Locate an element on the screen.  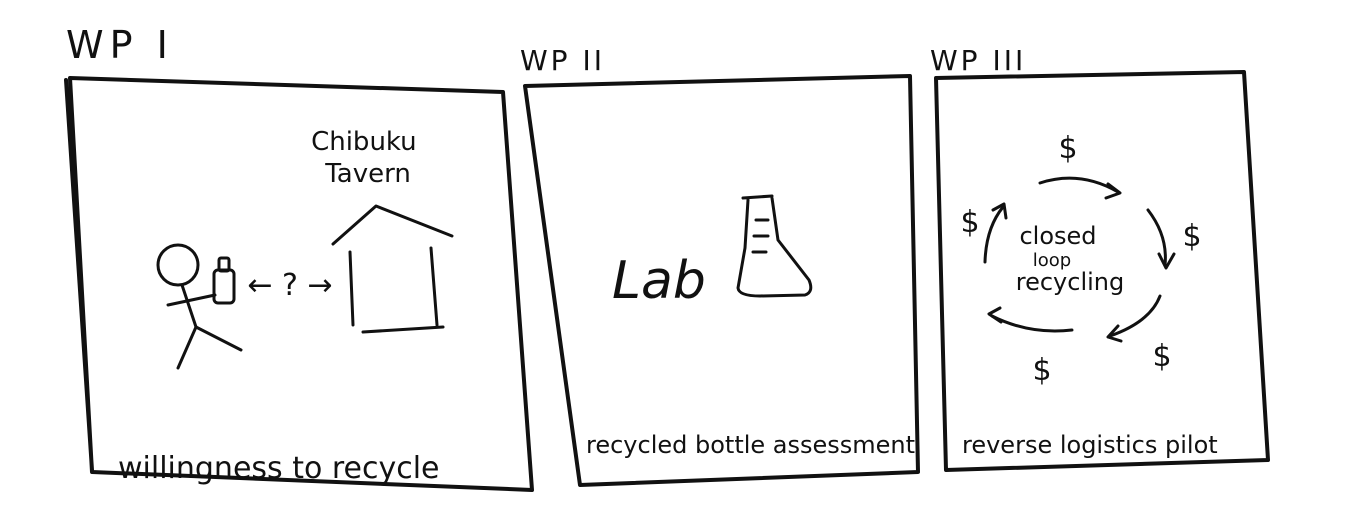
loop-center-line1: closed is located at coordinates (1057, 236).